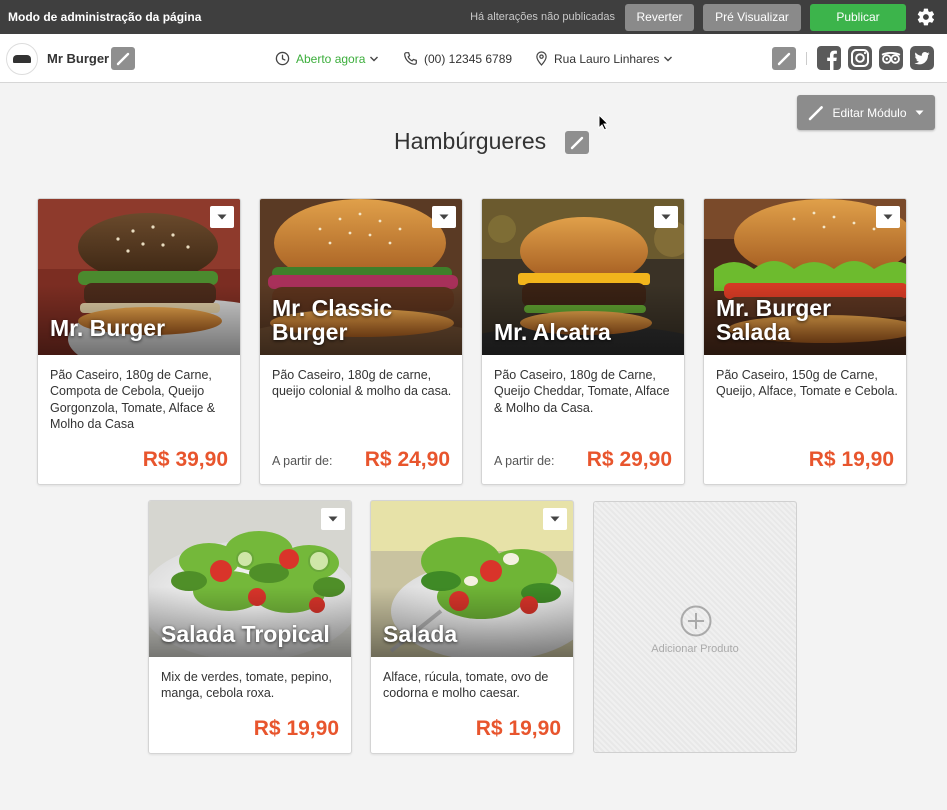 The image size is (947, 810). What do you see at coordinates (331, 58) in the screenshot?
I see `open-now-label: Aberto agora` at bounding box center [331, 58].